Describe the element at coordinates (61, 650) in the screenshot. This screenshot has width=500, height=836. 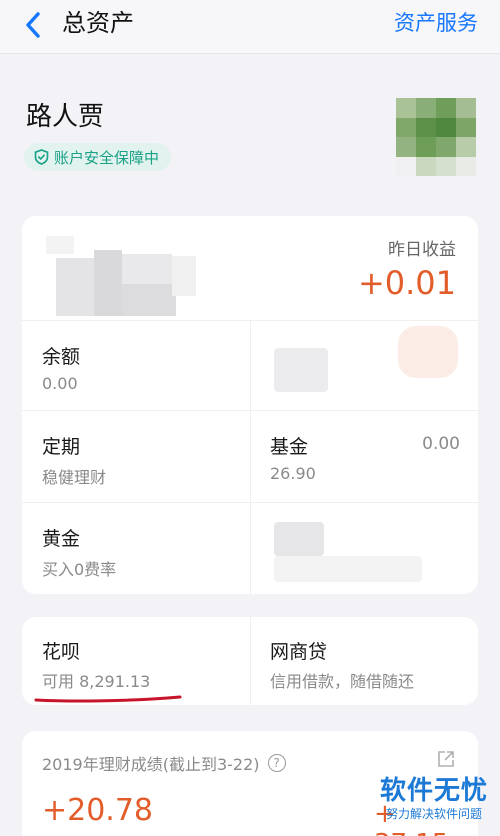
I see `huabei-title: 花呗` at that location.